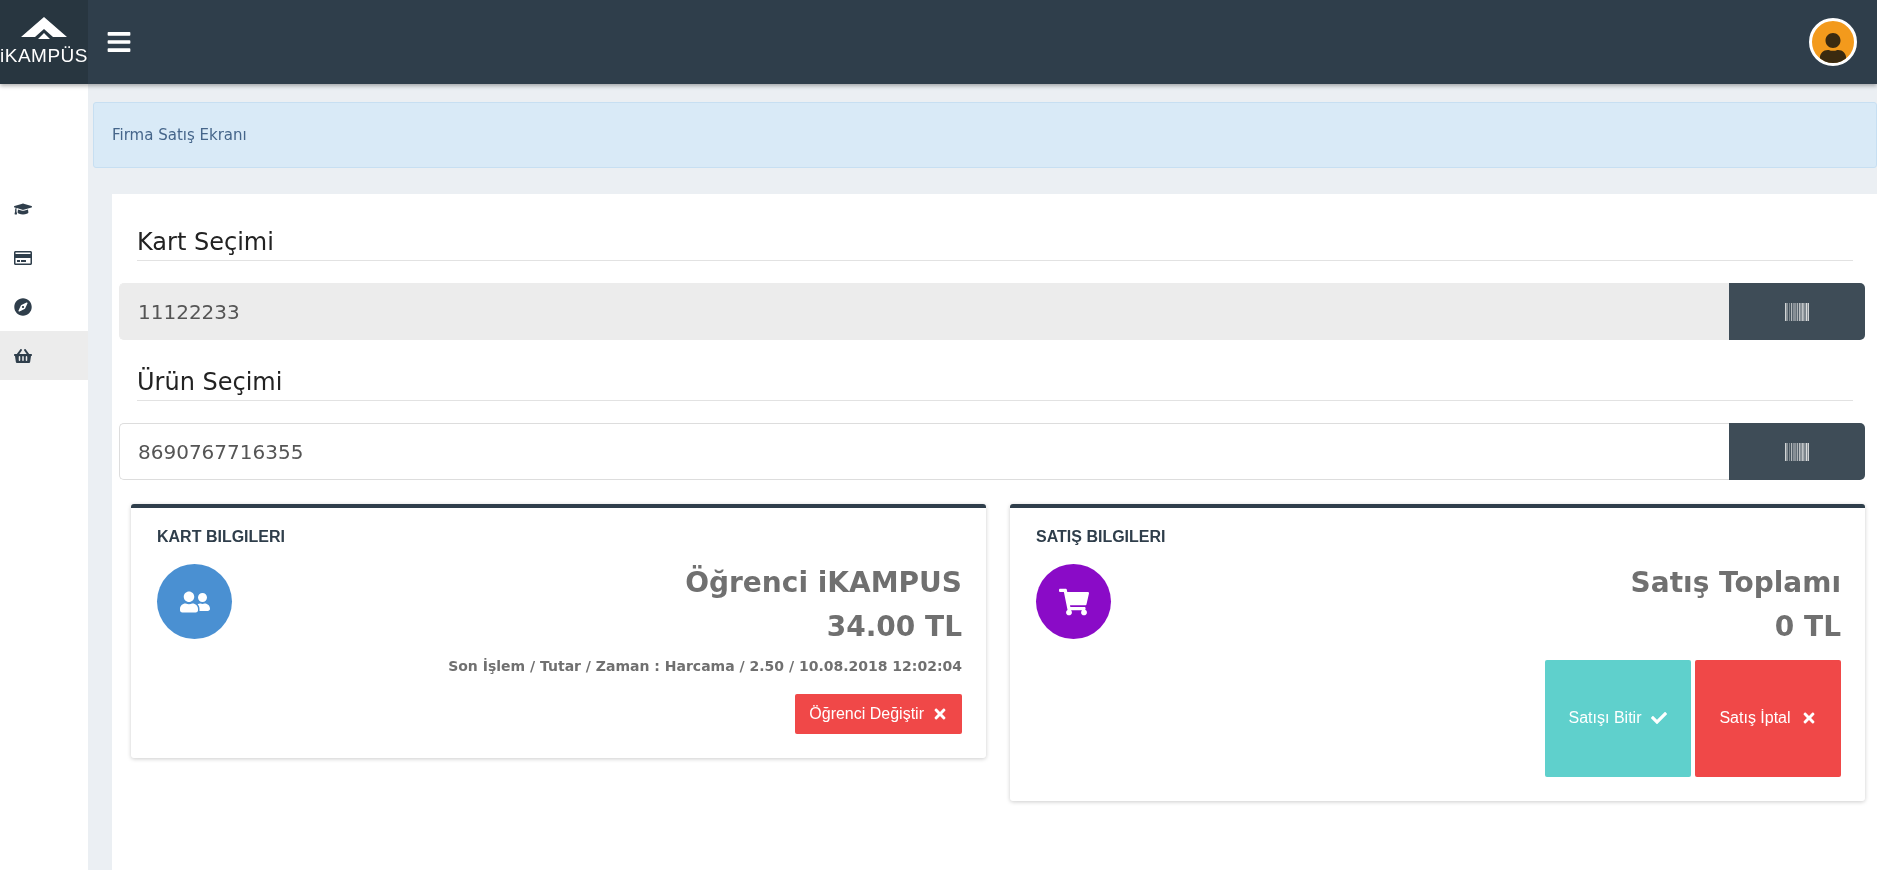  Describe the element at coordinates (823, 582) in the screenshot. I see `student-name: Öğrenci iKAMPUS` at that location.